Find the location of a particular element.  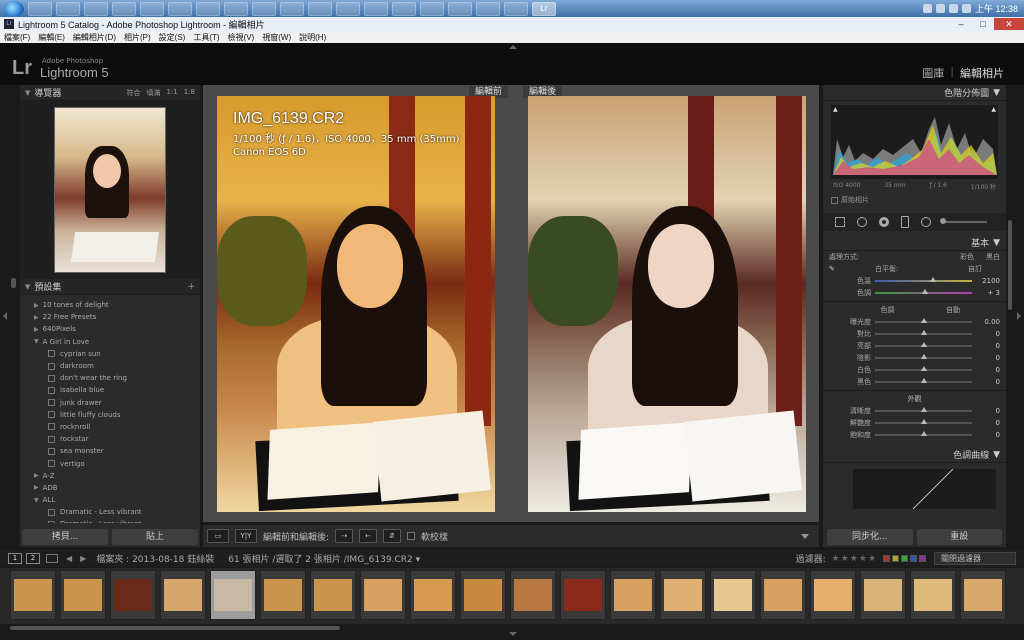

histogram: ▲ ▲ is located at coordinates (914, 142).